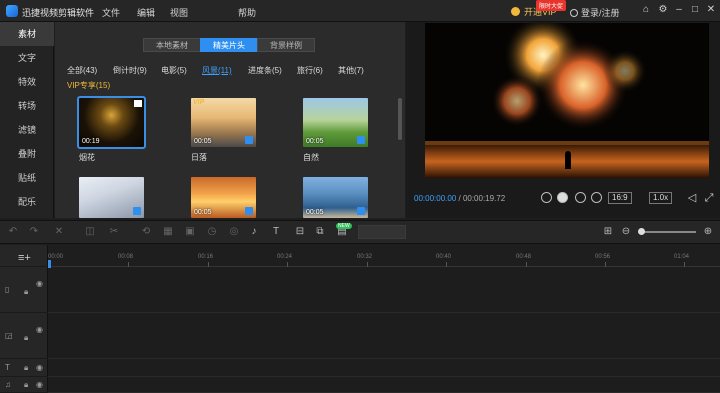 The image size is (720, 393). What do you see at coordinates (695, 10) in the screenshot?
I see `maximize-icon: □` at bounding box center [695, 10].